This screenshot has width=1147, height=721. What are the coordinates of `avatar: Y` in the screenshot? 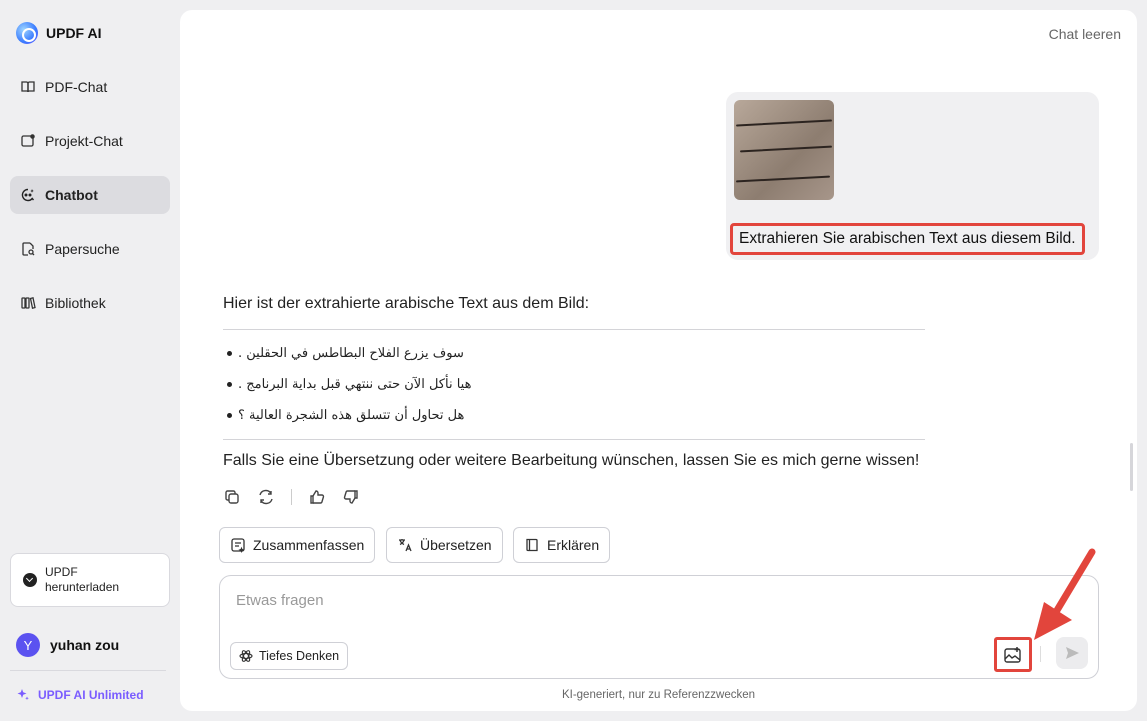 It's located at (28, 645).